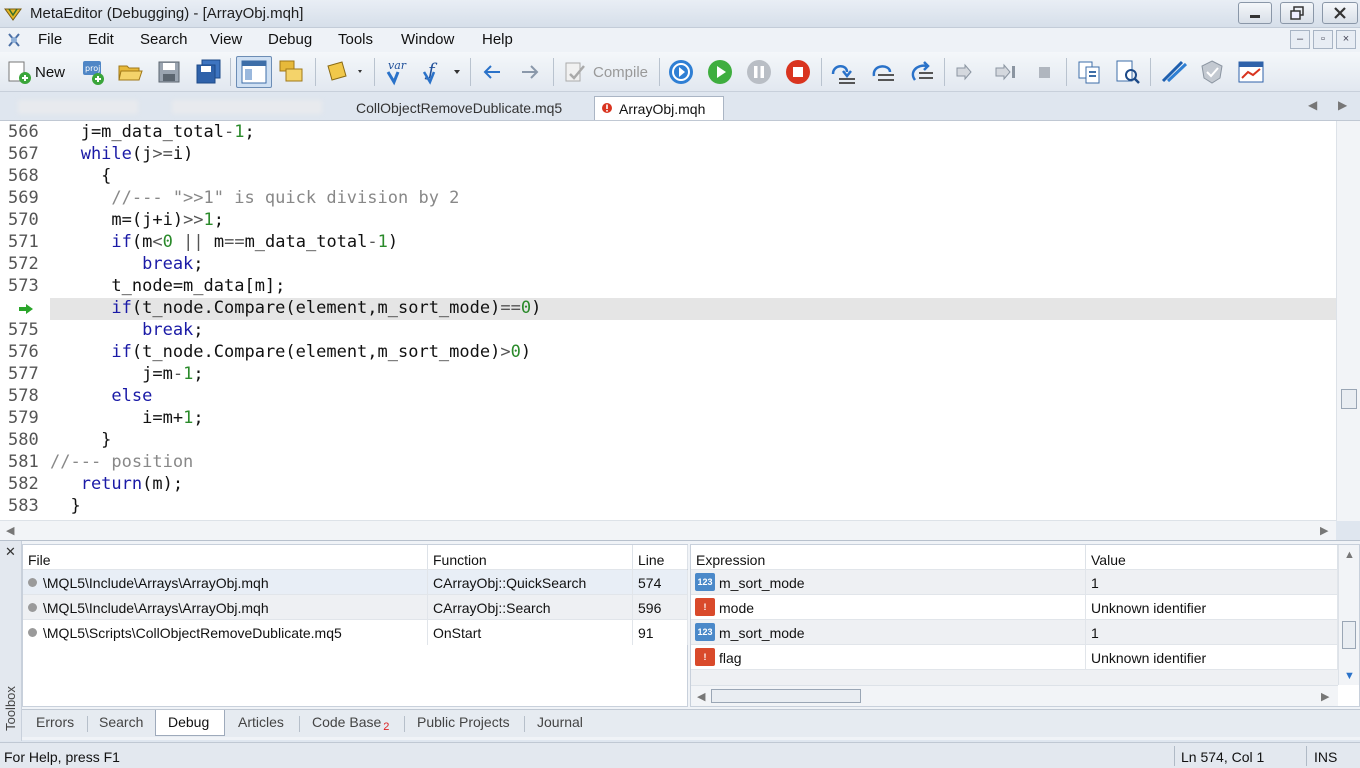  Describe the element at coordinates (1349, 676) in the screenshot. I see `scroll-down-icon: ▼` at that location.